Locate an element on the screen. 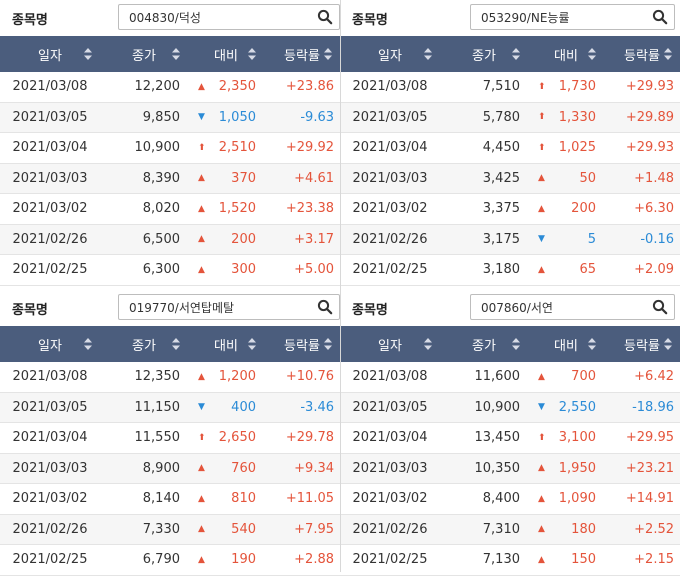  table-row: 2021/03/02 3,375 ▲ 200 +6.30 is located at coordinates (510, 209).